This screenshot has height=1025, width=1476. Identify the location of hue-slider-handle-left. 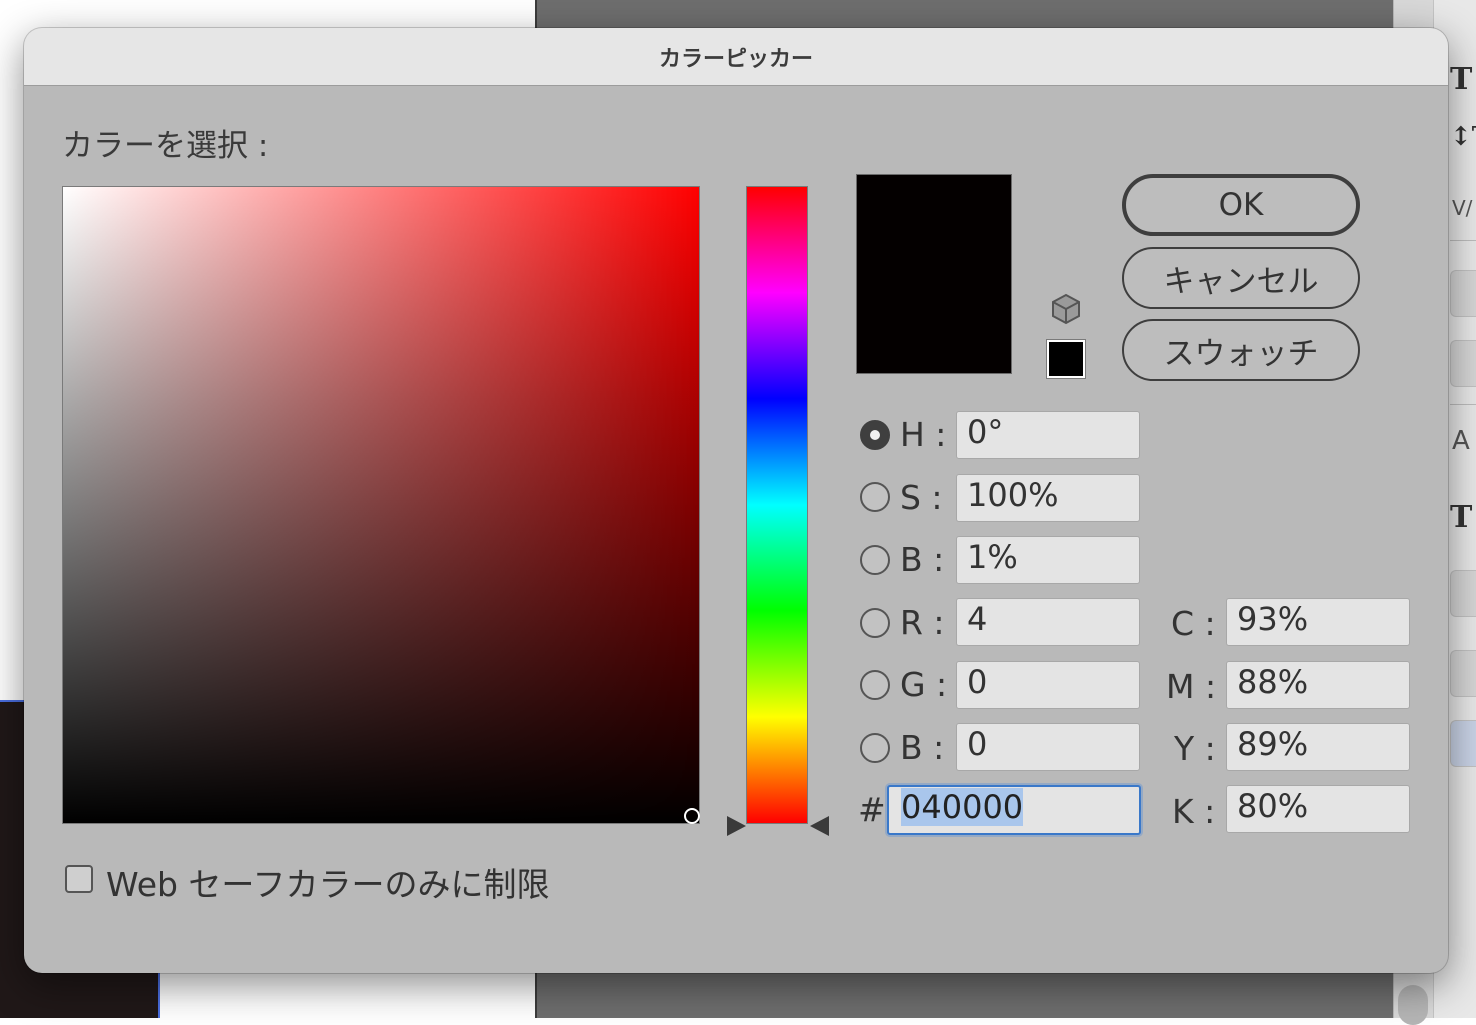
(736, 826).